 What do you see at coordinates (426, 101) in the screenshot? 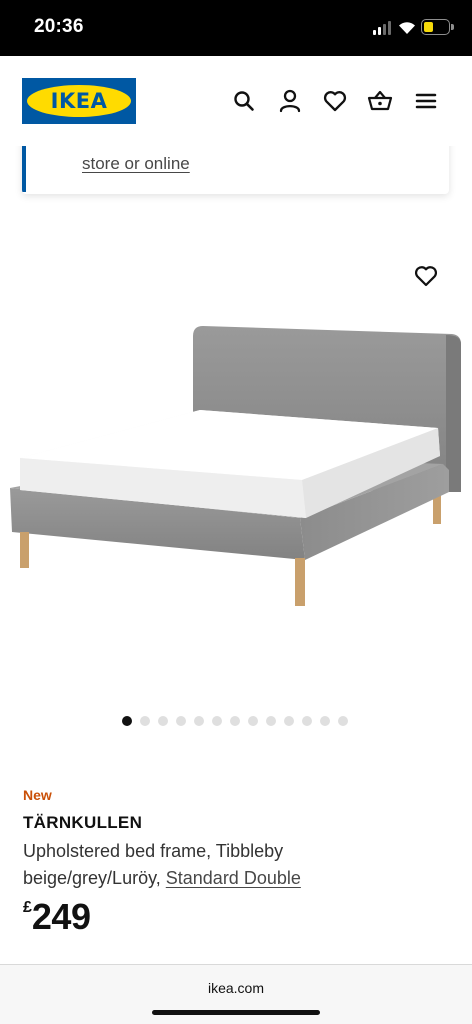
I see `menu-icon` at bounding box center [426, 101].